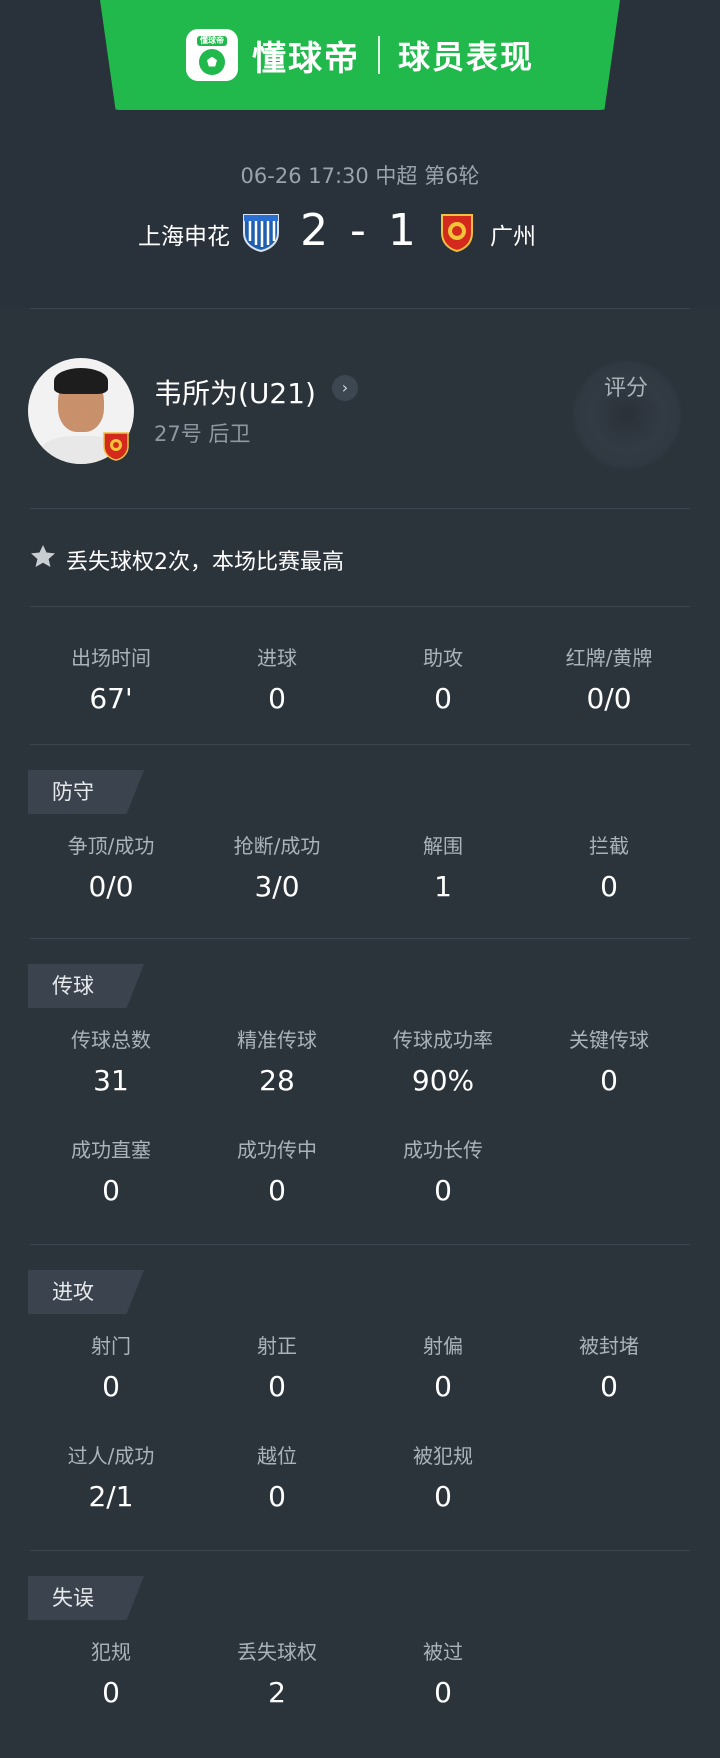  I want to click on stat-value: 3/0, so click(277, 886).